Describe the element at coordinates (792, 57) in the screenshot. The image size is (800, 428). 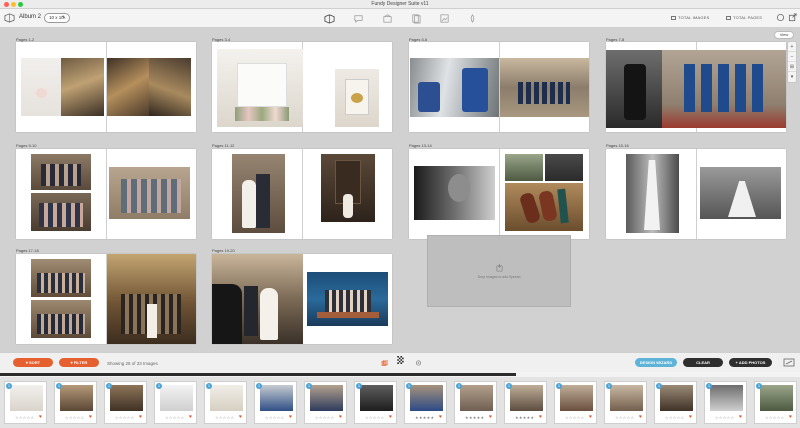
I see `zoom-out-icon: −` at that location.